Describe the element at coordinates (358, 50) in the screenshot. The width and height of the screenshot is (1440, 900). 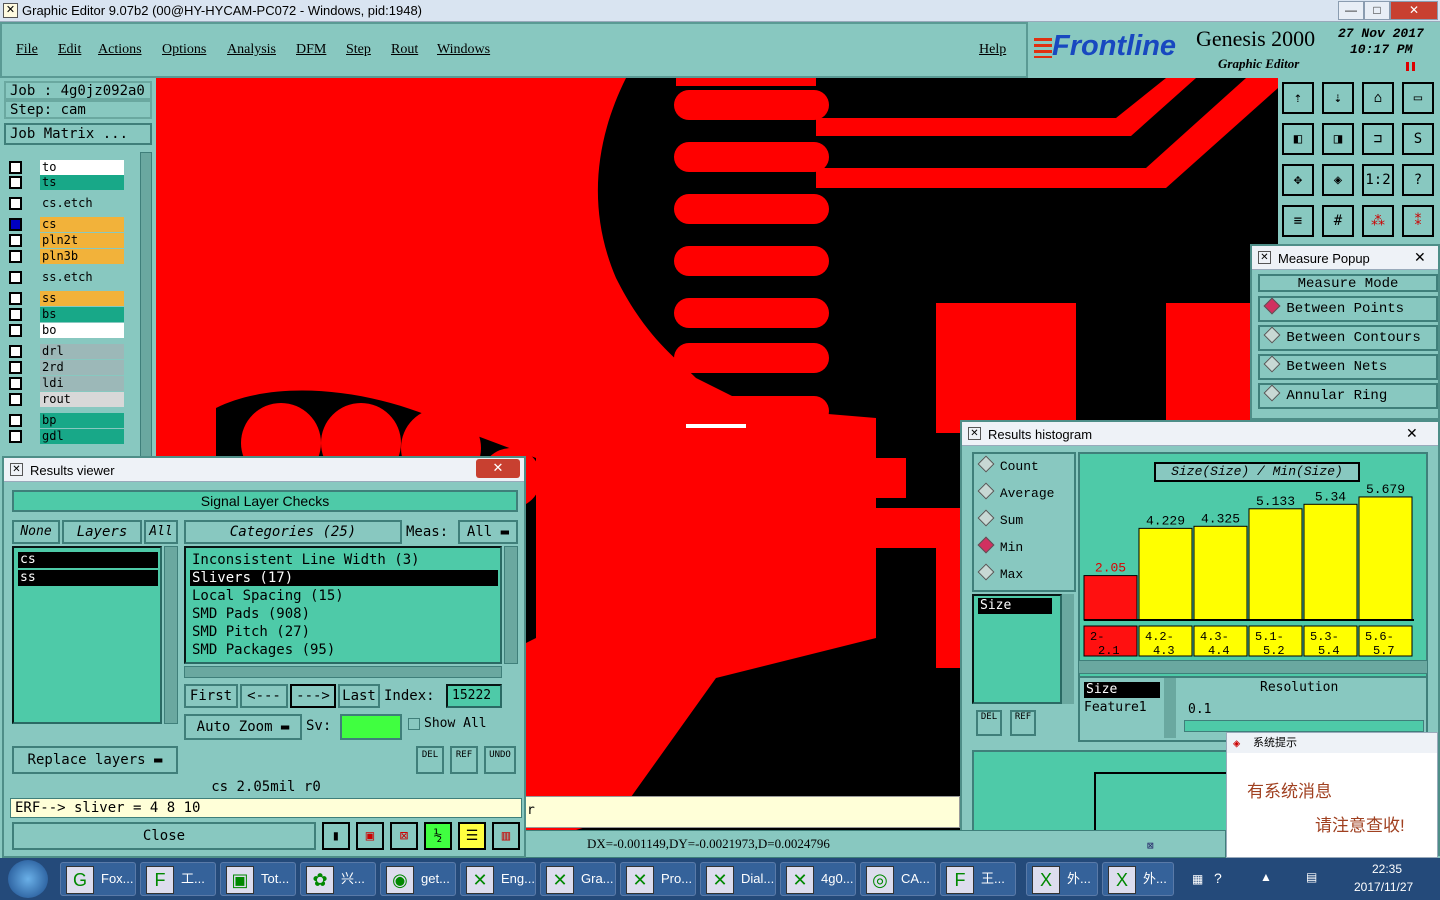
I see `menu-step: Step` at that location.